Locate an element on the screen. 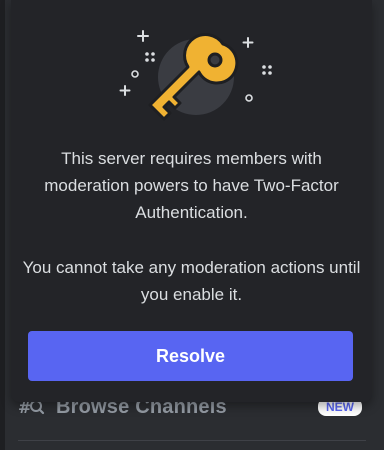 The image size is (384, 450). key-icon is located at coordinates (195, 75).